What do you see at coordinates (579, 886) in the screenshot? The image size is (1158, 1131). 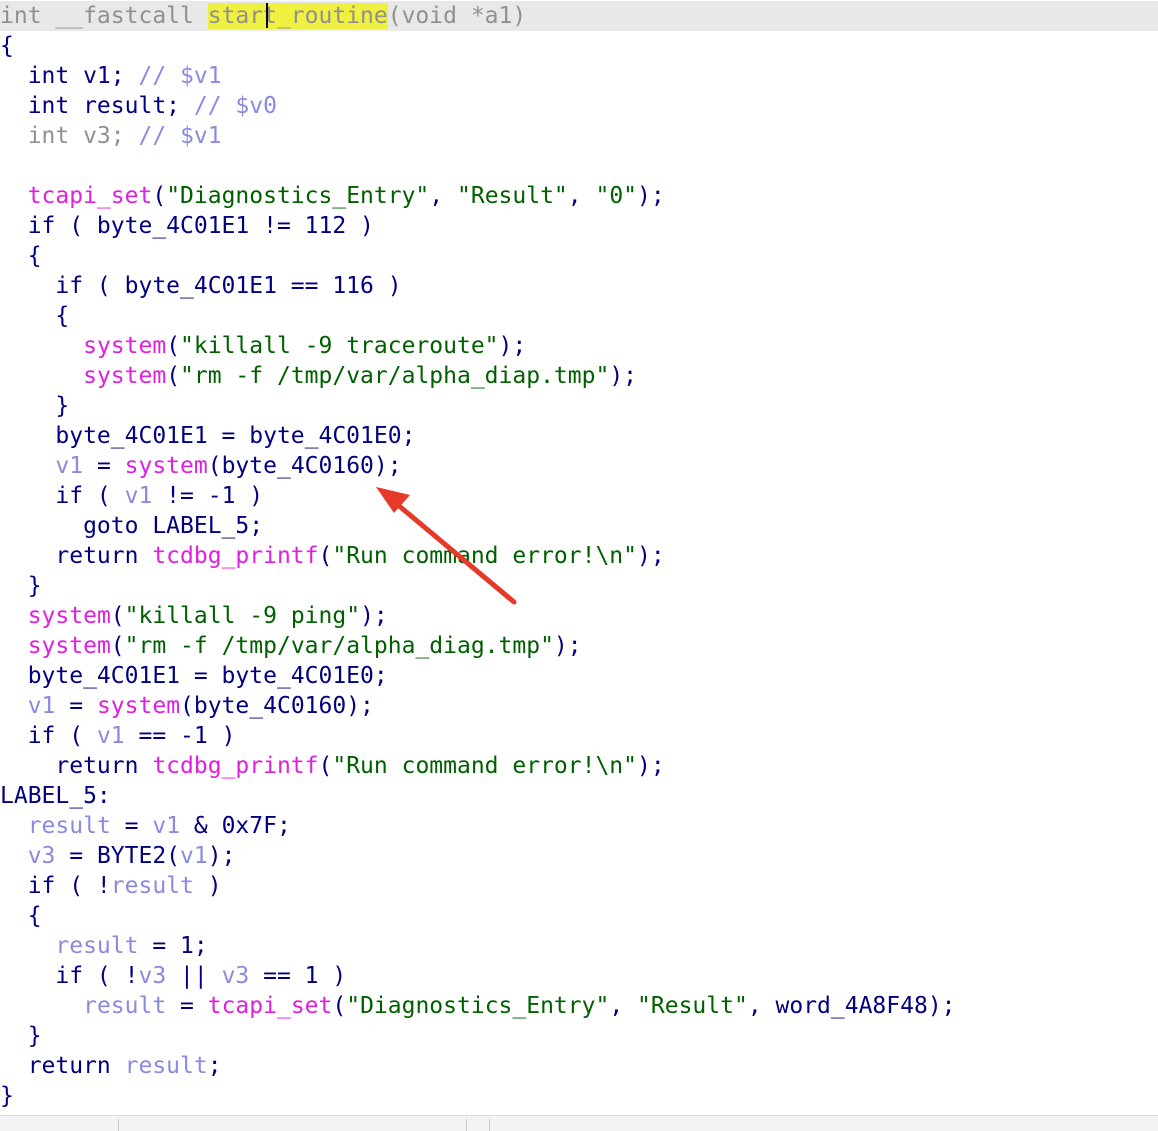 I see `code-line: if ( !result )` at bounding box center [579, 886].